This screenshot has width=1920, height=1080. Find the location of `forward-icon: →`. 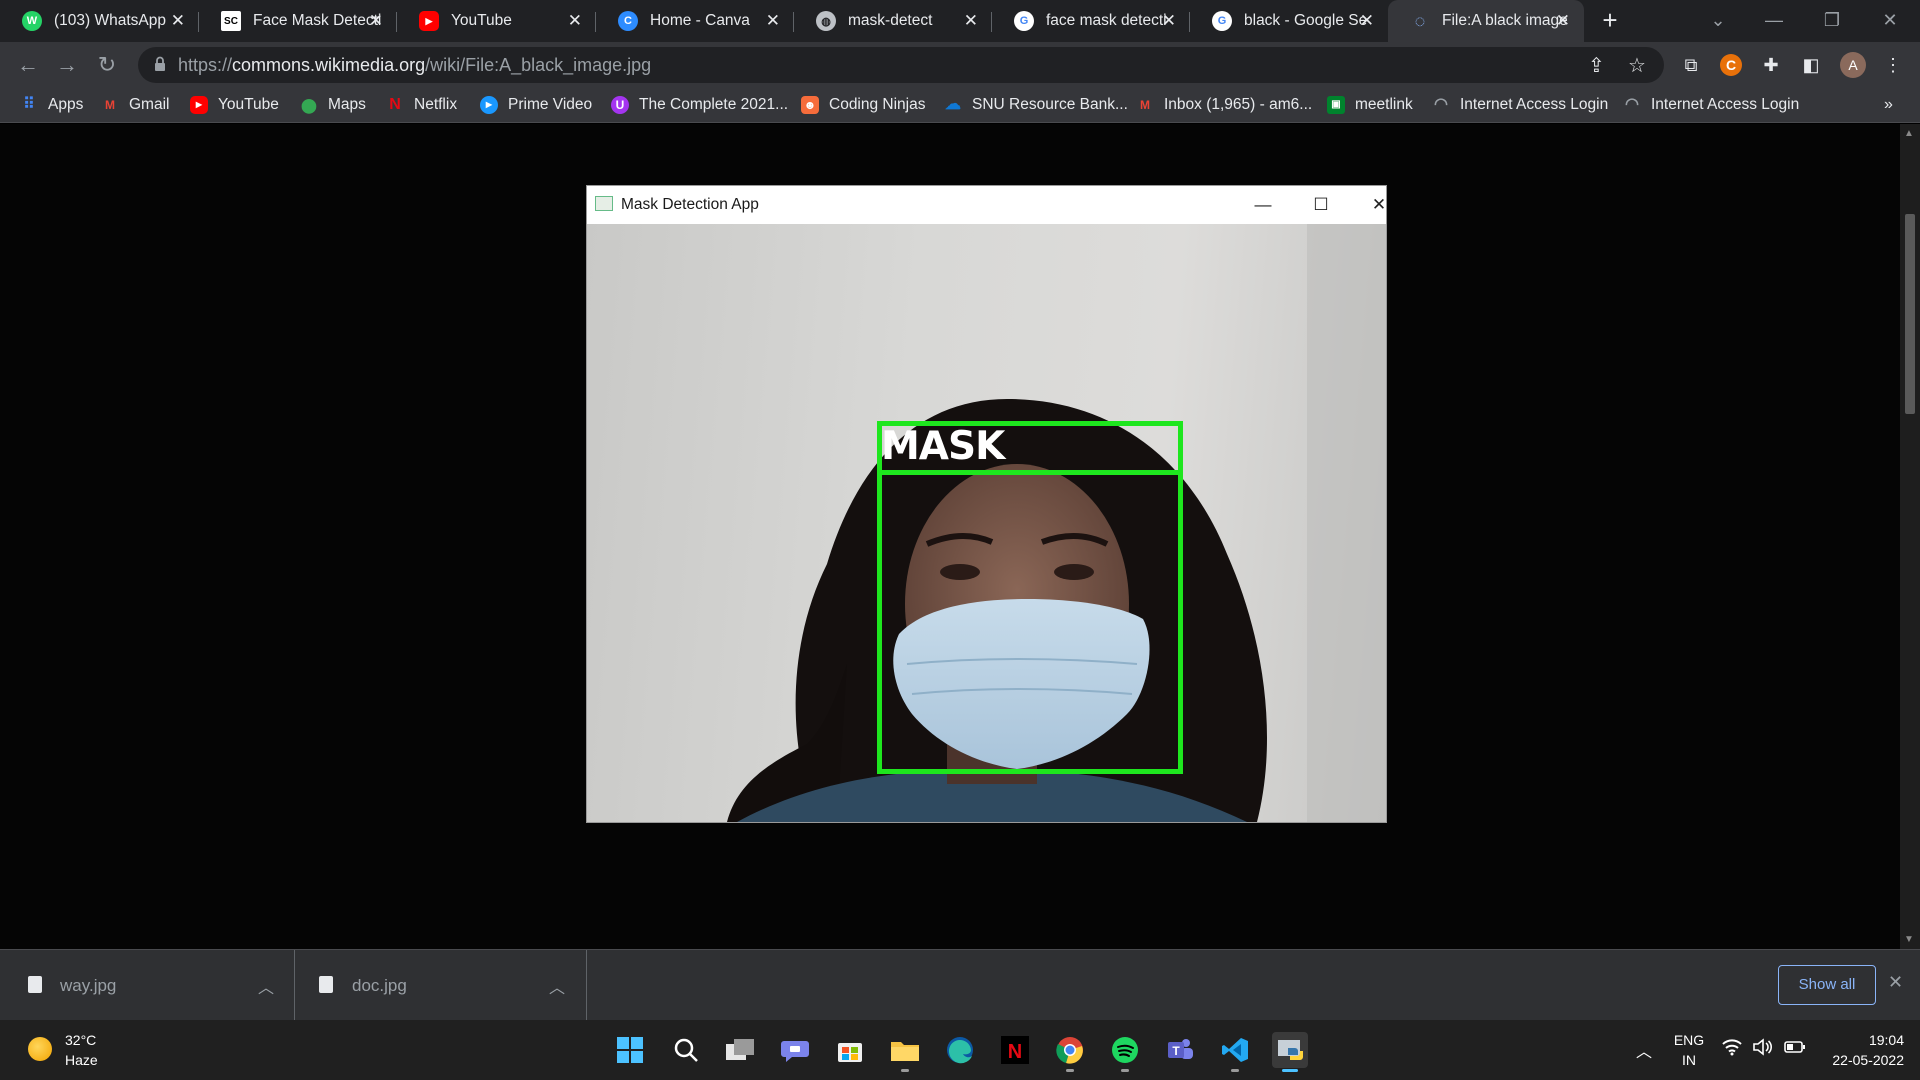

forward-icon: → is located at coordinates (67, 65).